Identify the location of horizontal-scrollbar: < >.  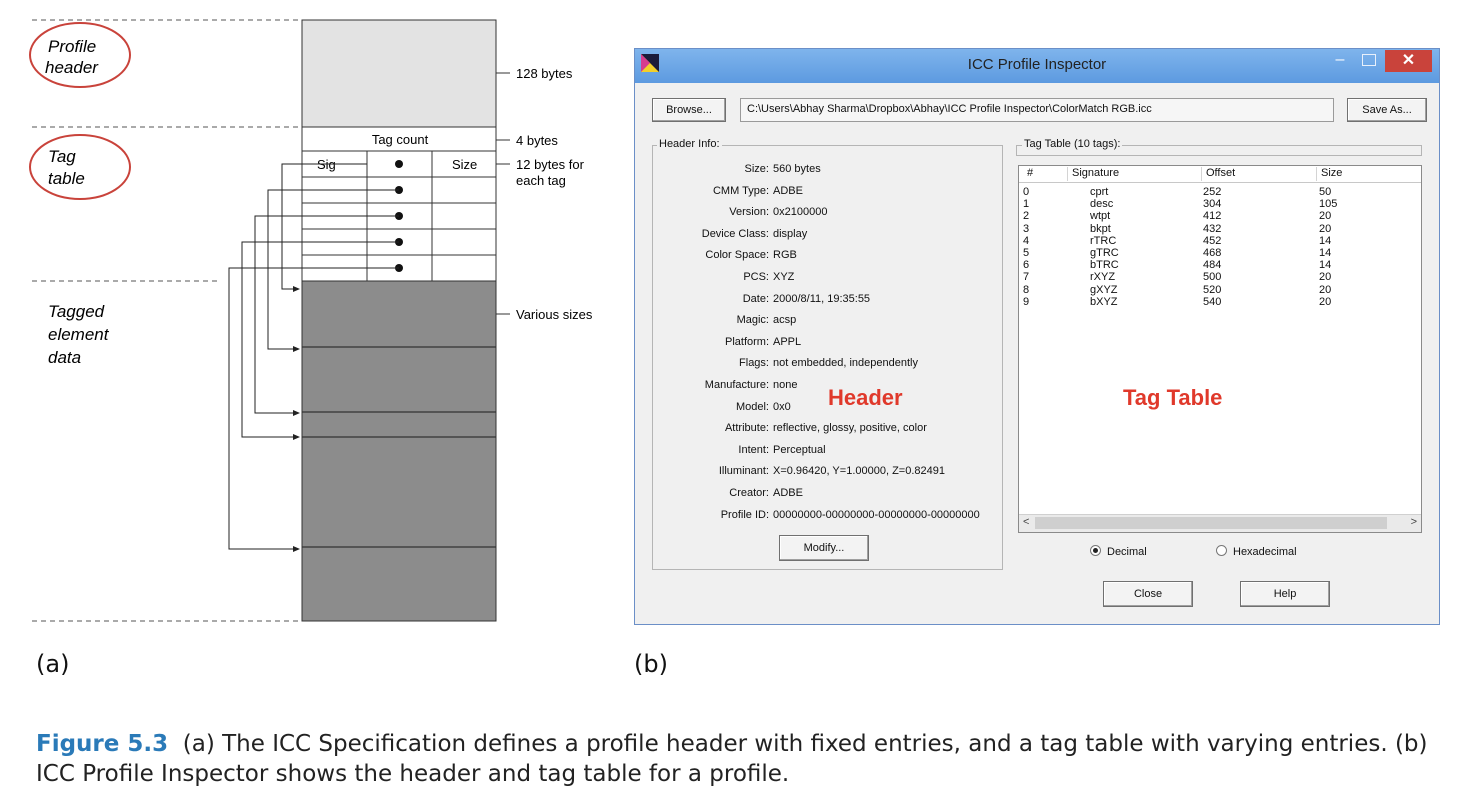
(1220, 523).